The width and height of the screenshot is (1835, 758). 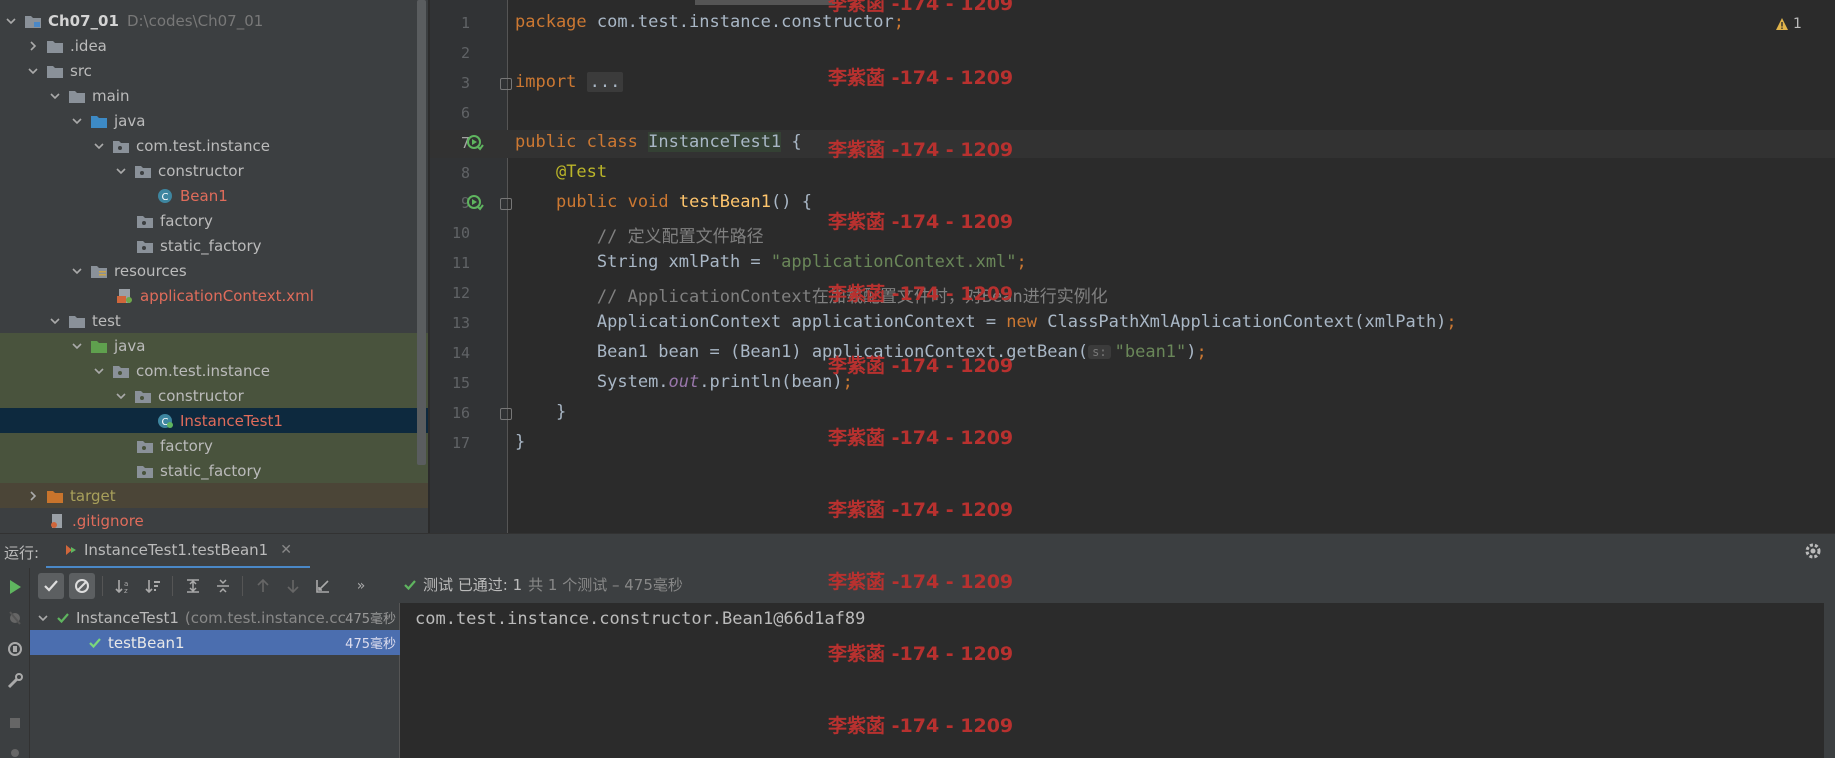 What do you see at coordinates (186, 445) in the screenshot?
I see `tree-item-label: factory` at bounding box center [186, 445].